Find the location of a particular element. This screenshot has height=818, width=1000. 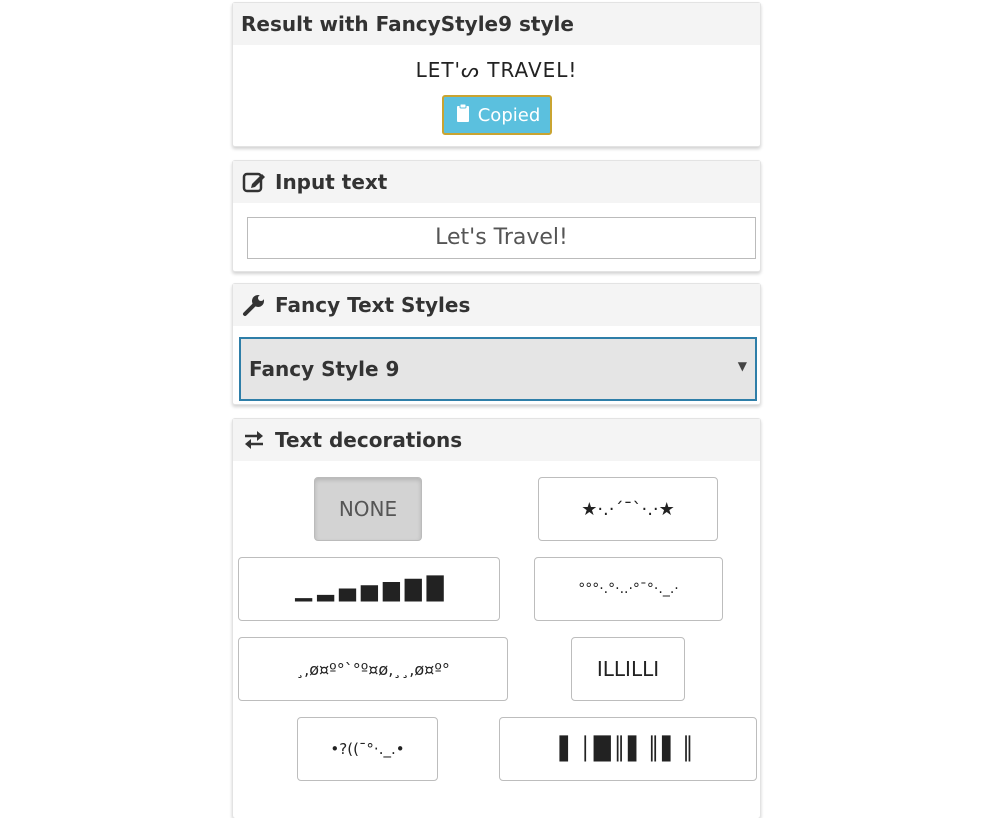

decoration-cedilla-button: ¸,ø¤º°`°º¤ø,¸¸,ø¤º° is located at coordinates (373, 669).